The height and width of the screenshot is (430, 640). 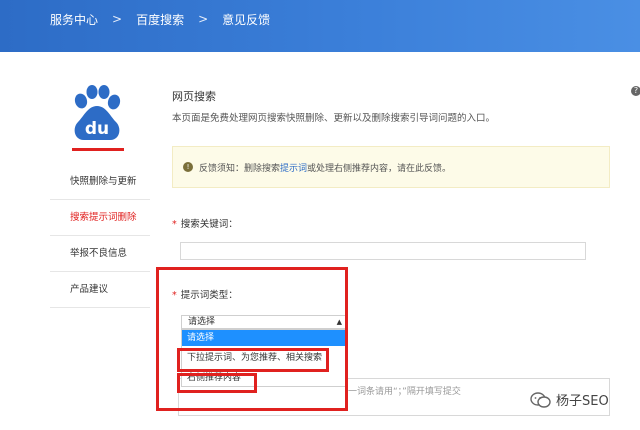 I want to click on required-mark: *, so click(x=174, y=224).